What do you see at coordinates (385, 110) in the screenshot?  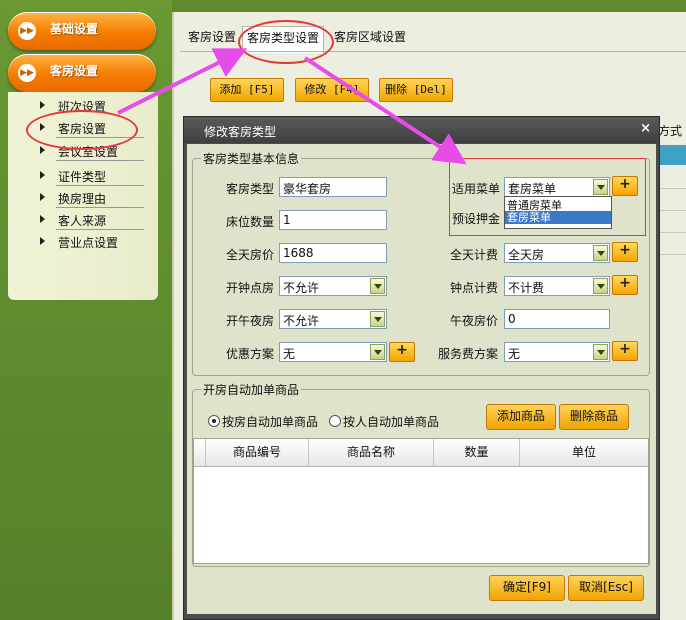 I see `arrow-tab-to-menu` at bounding box center [385, 110].